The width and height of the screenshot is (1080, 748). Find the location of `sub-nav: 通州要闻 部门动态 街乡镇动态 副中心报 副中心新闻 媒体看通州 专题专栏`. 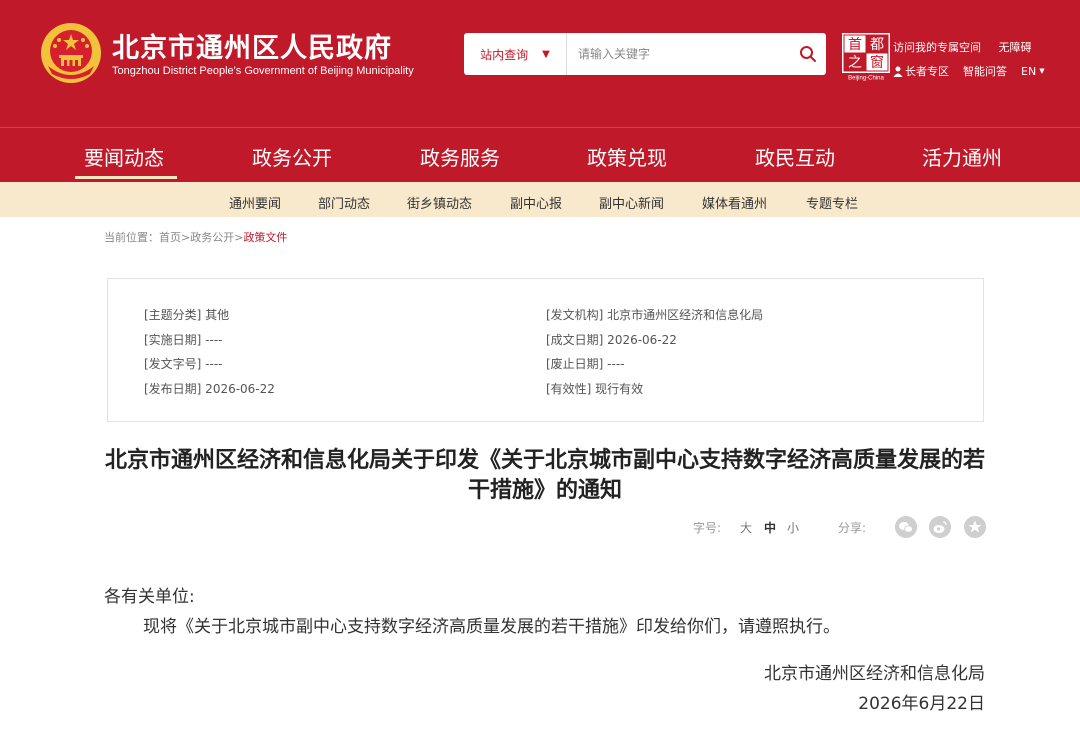

sub-nav: 通州要闻 部门动态 街乡镇动态 副中心报 副中心新闻 媒体看通州 专题专栏 is located at coordinates (540, 199).